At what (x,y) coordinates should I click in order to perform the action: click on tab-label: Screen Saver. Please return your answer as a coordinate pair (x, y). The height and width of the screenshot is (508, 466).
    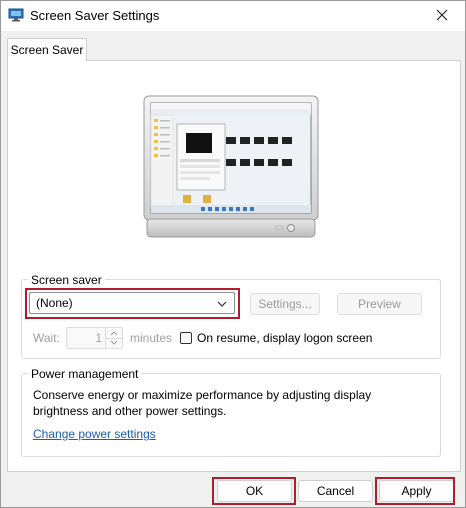
    Looking at the image, I should click on (47, 50).